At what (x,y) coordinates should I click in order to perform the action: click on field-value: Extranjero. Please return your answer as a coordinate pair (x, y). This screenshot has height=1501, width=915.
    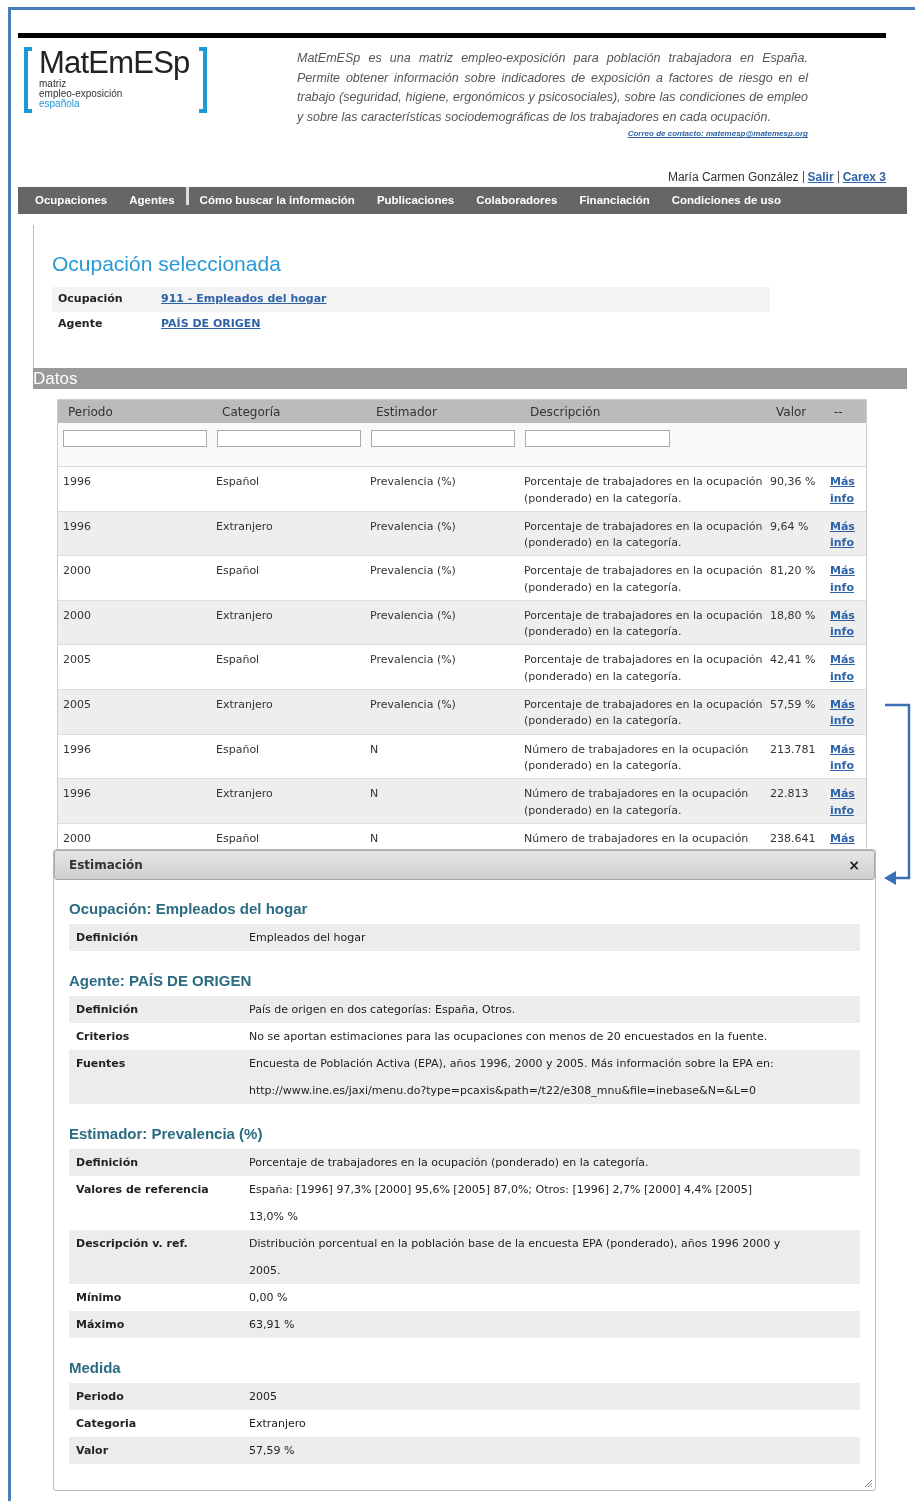
    Looking at the image, I should click on (277, 1423).